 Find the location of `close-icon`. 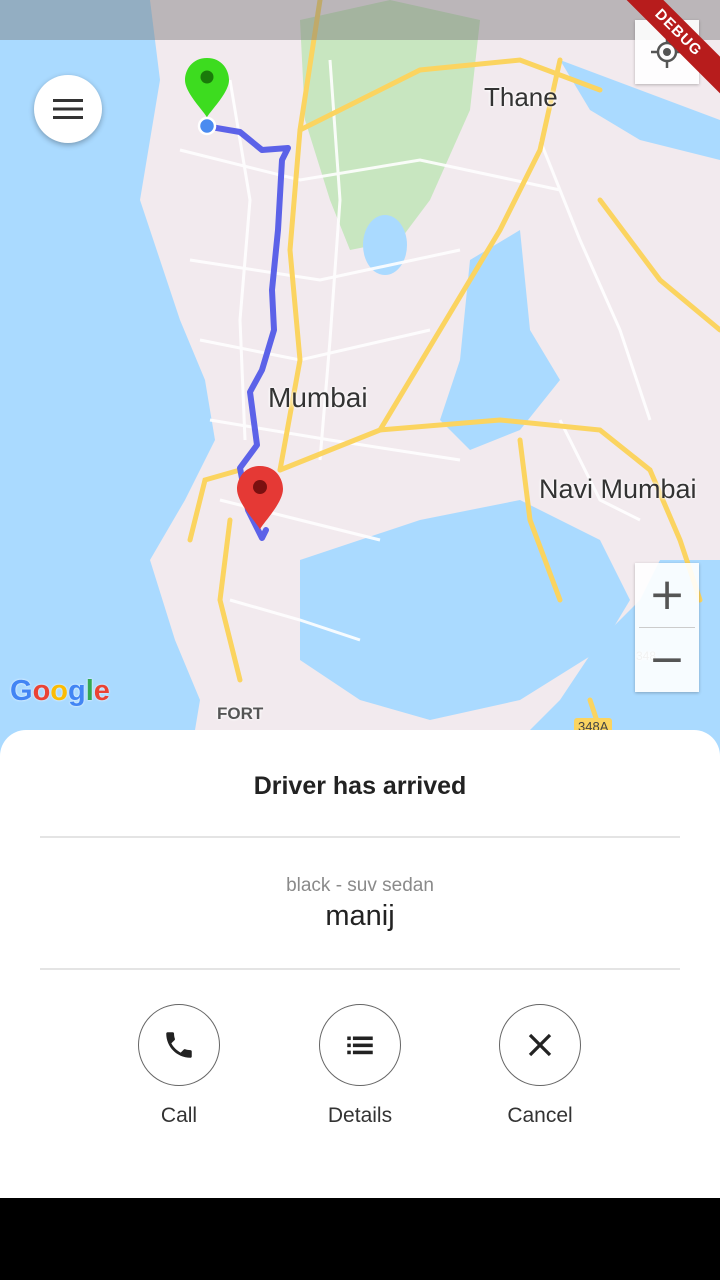

close-icon is located at coordinates (540, 1045).